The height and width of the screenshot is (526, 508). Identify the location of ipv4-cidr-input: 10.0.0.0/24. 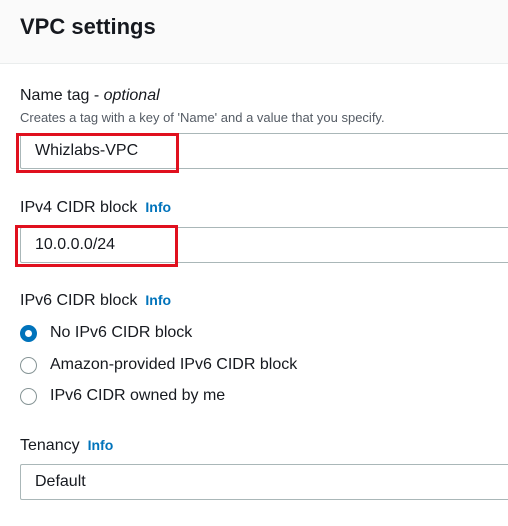
(264, 245).